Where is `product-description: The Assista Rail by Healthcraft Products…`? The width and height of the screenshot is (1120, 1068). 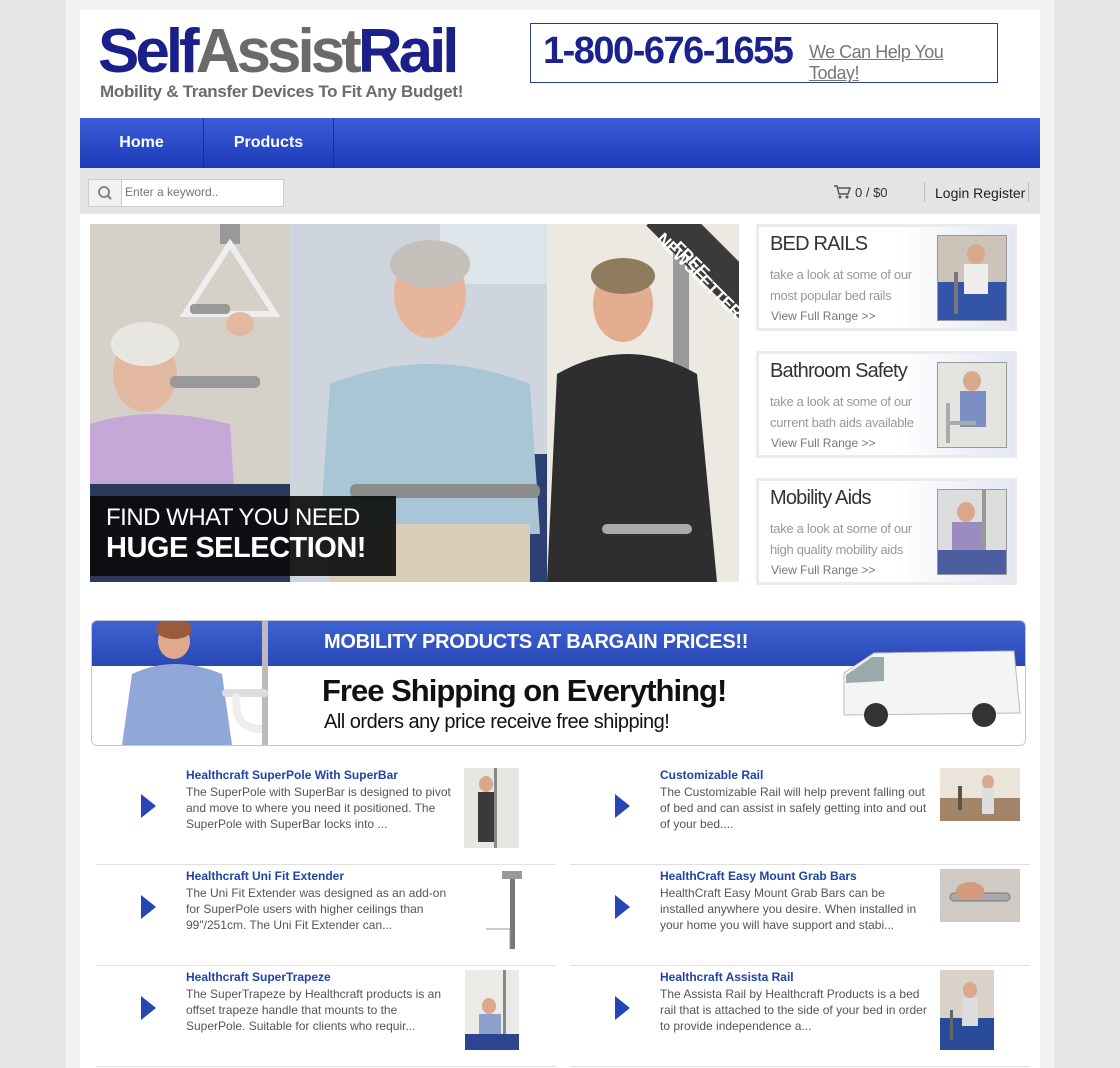 product-description: The Assista Rail by Healthcraft Products… is located at coordinates (793, 1010).